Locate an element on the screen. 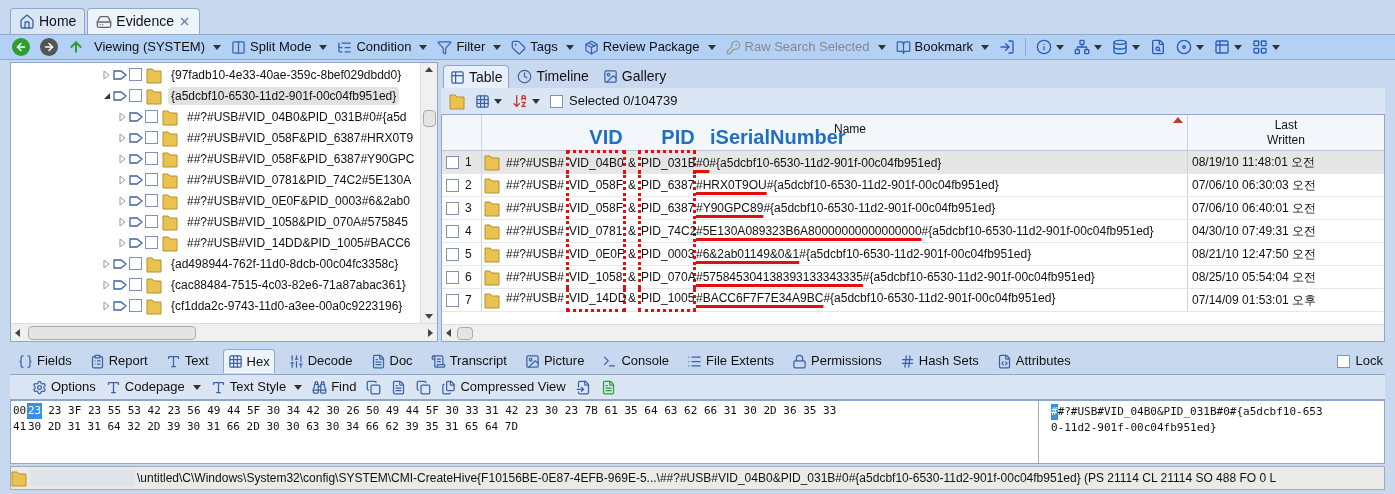  table-row: 7 ##?#USB# VID_14DD& PID_1005#BACC6F7F7E34A9BC#{a5dcbf10-6530-11d2-901f-00c04fb951ed} 07/14/09 01:53:01 오후 is located at coordinates (913, 300).